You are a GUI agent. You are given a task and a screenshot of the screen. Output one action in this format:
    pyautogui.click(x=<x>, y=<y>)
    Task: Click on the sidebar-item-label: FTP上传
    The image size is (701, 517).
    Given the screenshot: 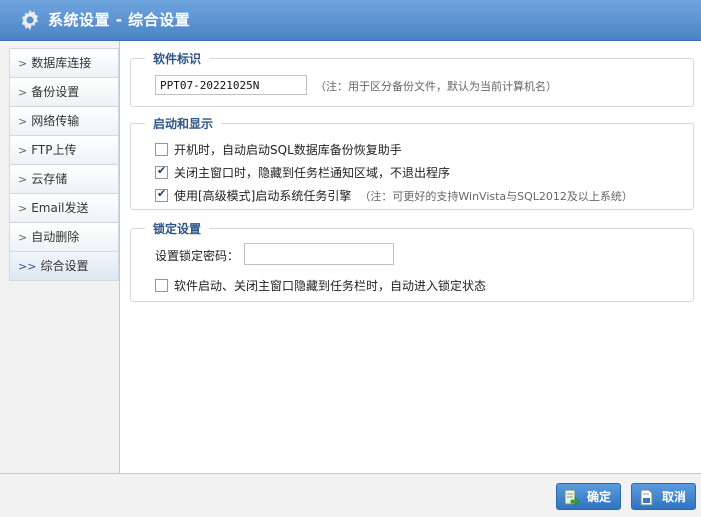 What is the action you would take?
    pyautogui.click(x=54, y=150)
    